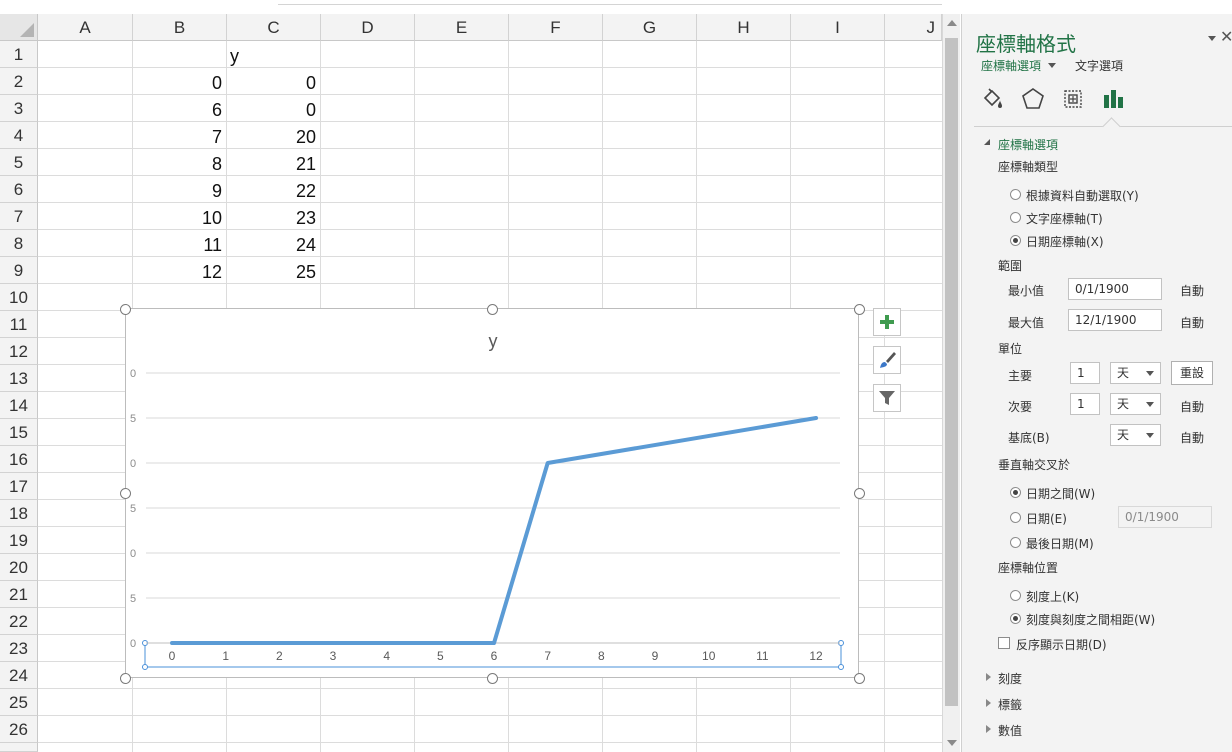 This screenshot has height=752, width=1232. What do you see at coordinates (273, 136) in the screenshot?
I see `cell-c4: 20` at bounding box center [273, 136].